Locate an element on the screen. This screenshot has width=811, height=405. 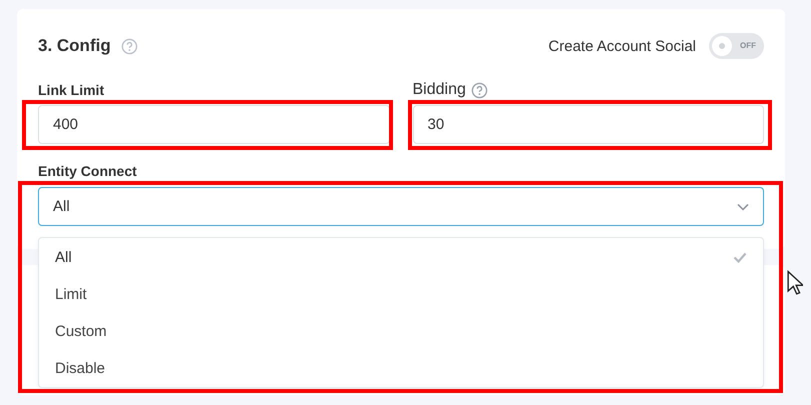
field-label: Bidding is located at coordinates (439, 90).